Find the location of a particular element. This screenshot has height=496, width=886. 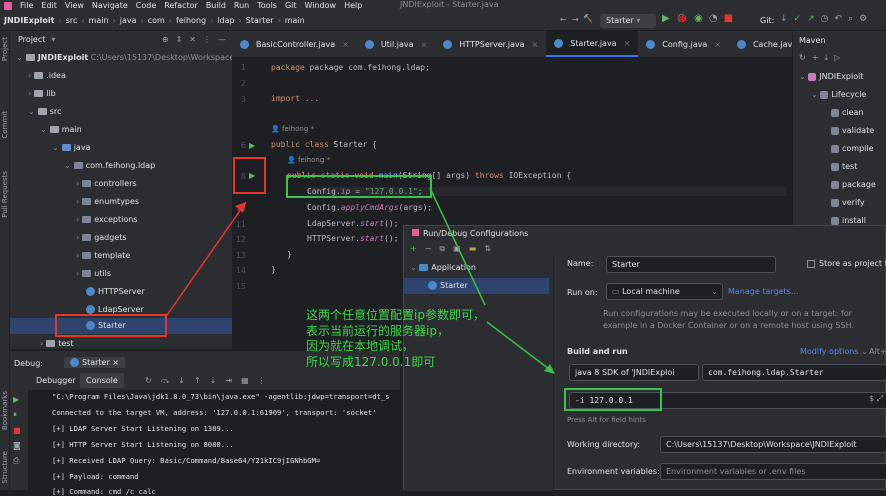

hammer-icon: 🔨 is located at coordinates (588, 18).